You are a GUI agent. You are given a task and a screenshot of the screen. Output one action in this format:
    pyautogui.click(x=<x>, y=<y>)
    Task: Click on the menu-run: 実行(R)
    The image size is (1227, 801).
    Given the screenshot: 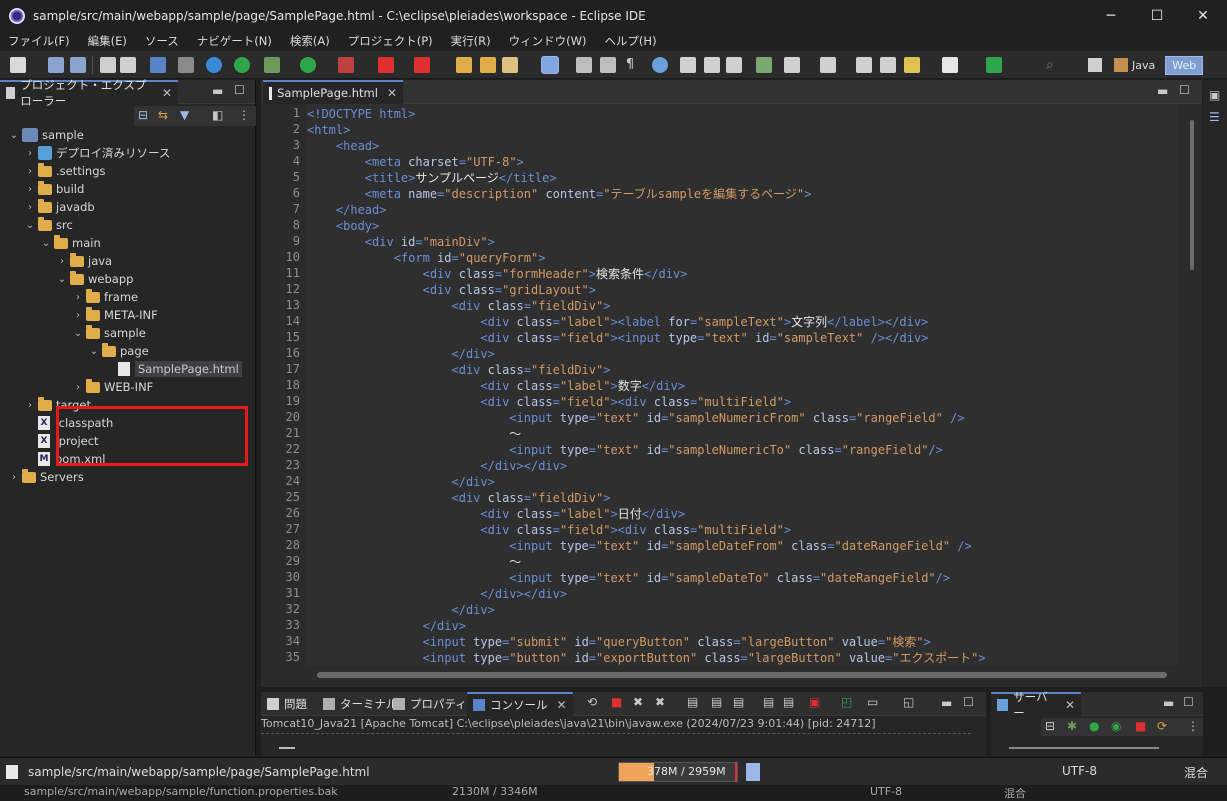 What is the action you would take?
    pyautogui.click(x=472, y=41)
    